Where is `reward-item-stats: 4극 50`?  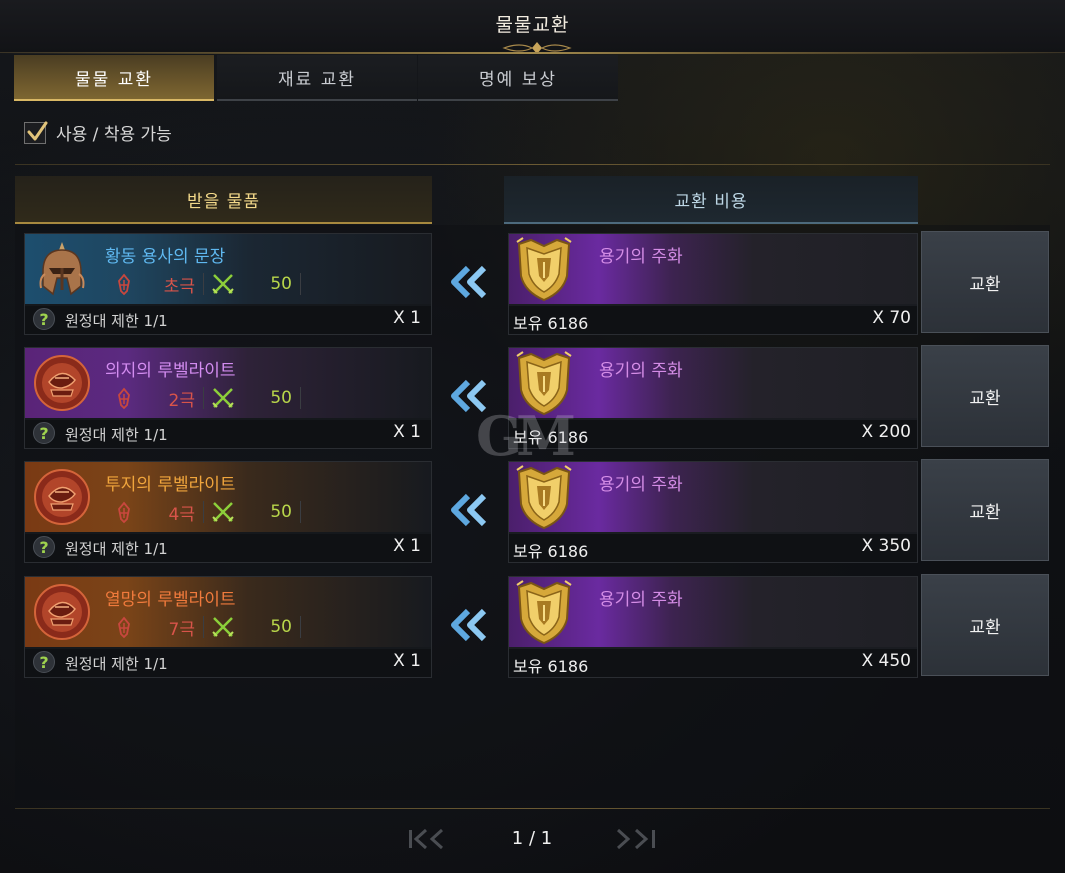 reward-item-stats: 4극 50 is located at coordinates (206, 512).